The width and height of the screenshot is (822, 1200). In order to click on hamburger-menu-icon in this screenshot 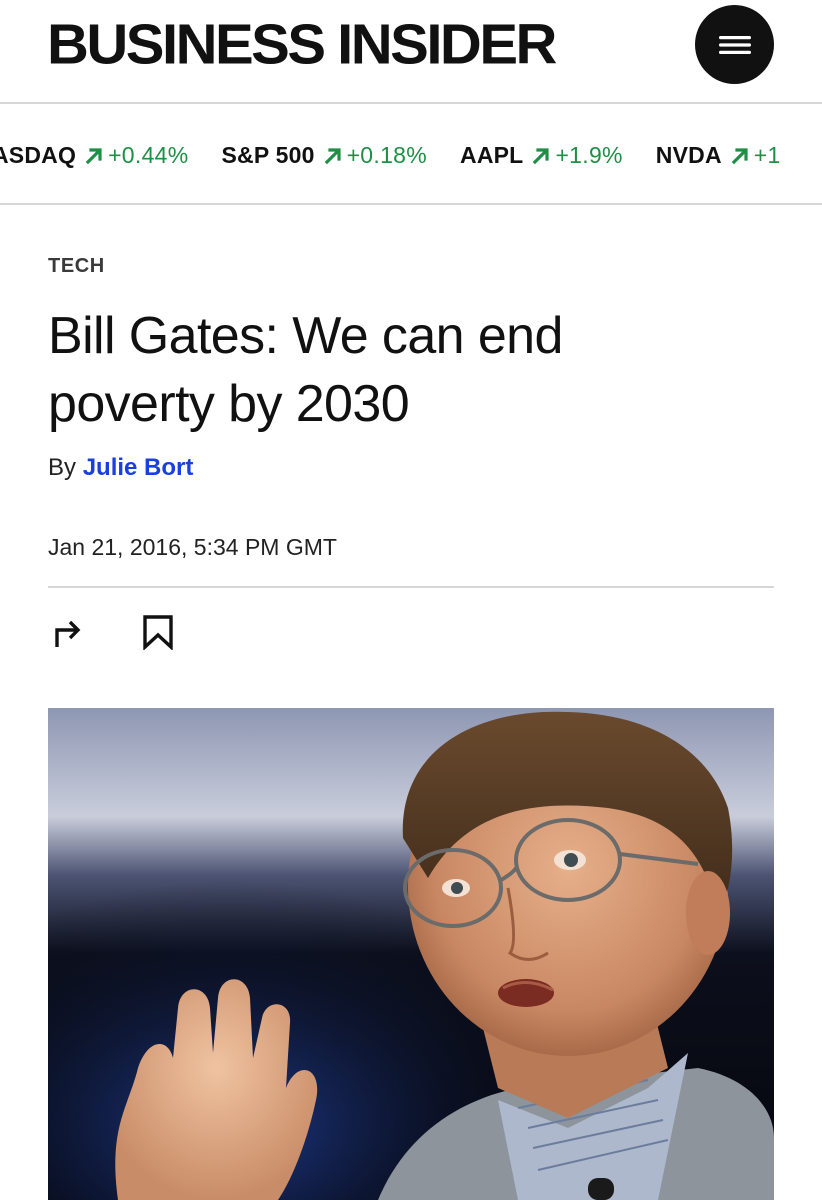, I will do `click(734, 44)`.